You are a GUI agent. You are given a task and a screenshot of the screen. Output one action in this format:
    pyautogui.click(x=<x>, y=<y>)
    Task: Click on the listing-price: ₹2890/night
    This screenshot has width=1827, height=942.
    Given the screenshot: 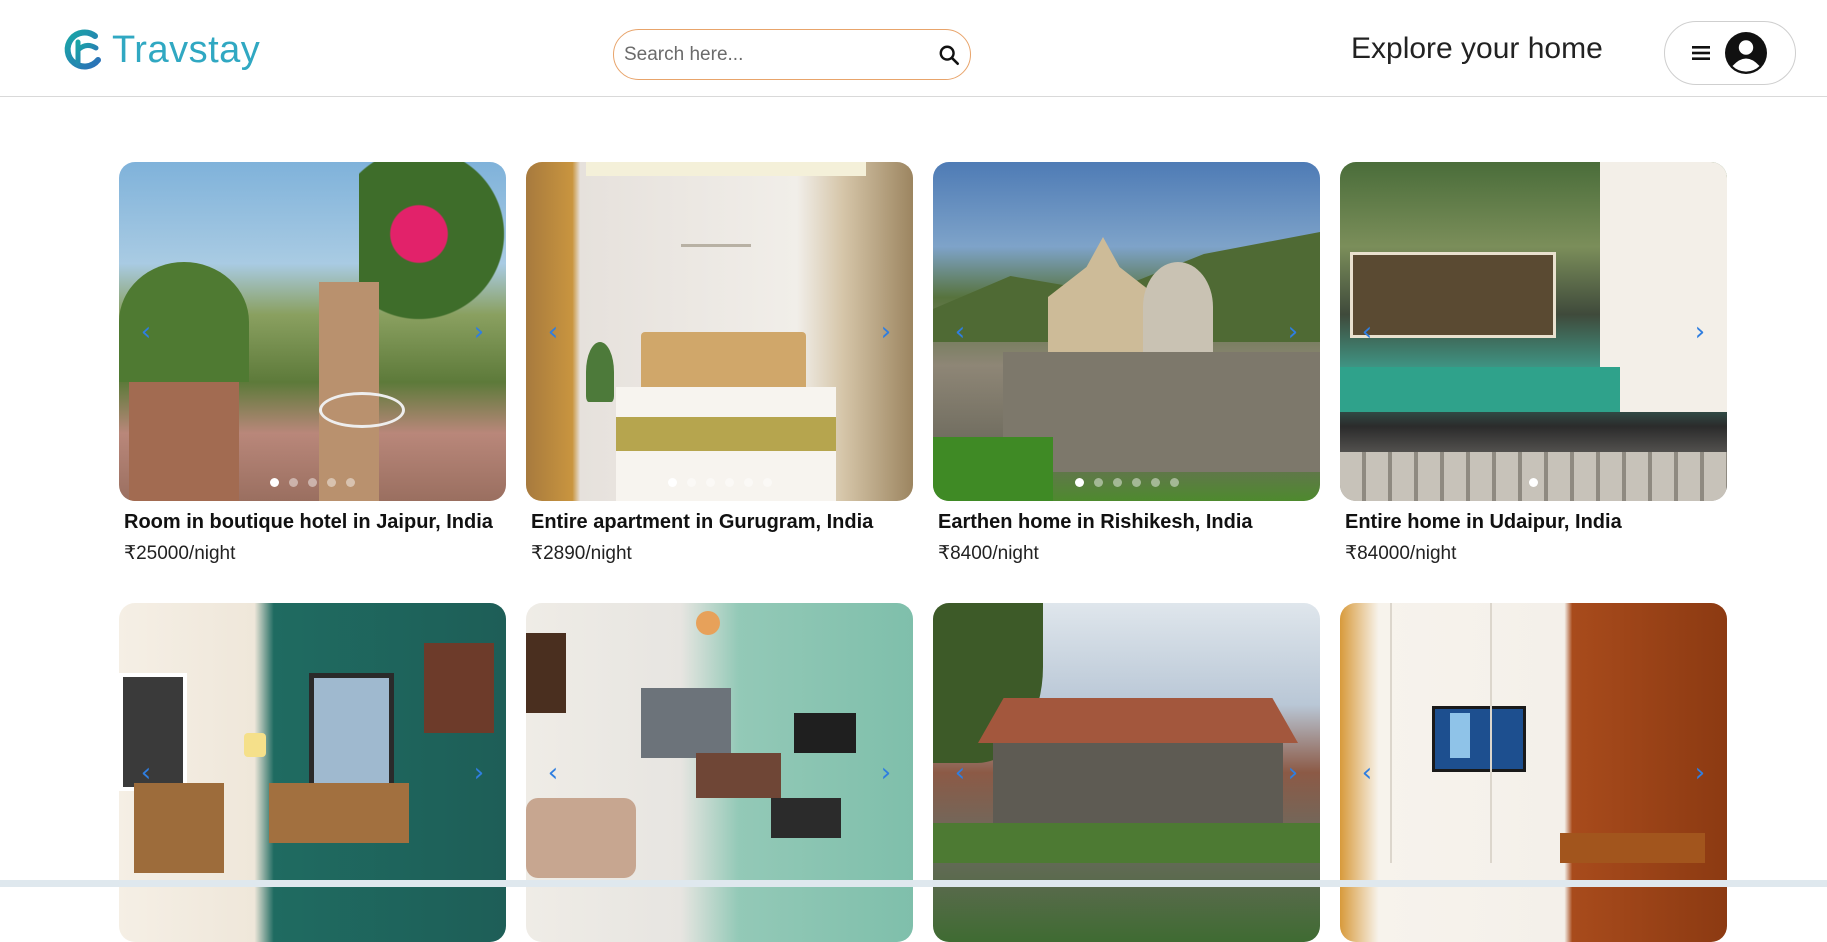 What is the action you would take?
    pyautogui.click(x=581, y=553)
    